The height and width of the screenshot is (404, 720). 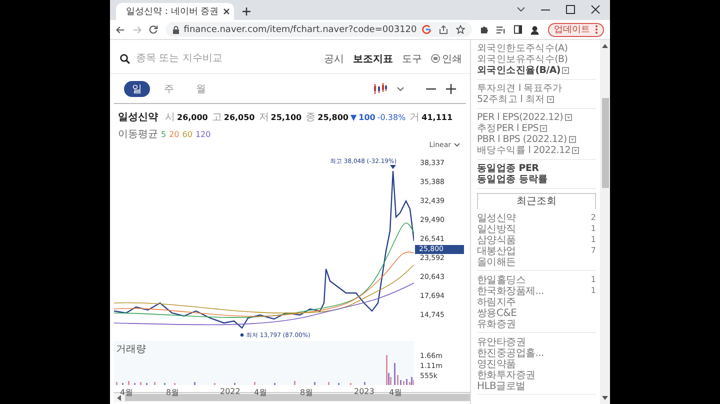 What do you see at coordinates (497, 313) in the screenshot?
I see `recent-stock-link: 쌍용C&E` at bounding box center [497, 313].